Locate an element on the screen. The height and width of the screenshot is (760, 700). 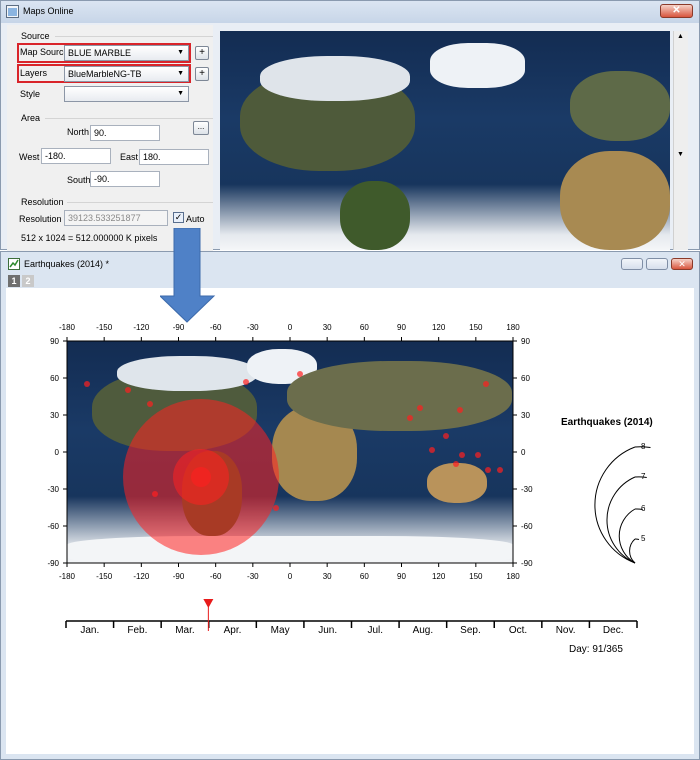
lon-tick-label-top: -120 is located at coordinates (141, 327).